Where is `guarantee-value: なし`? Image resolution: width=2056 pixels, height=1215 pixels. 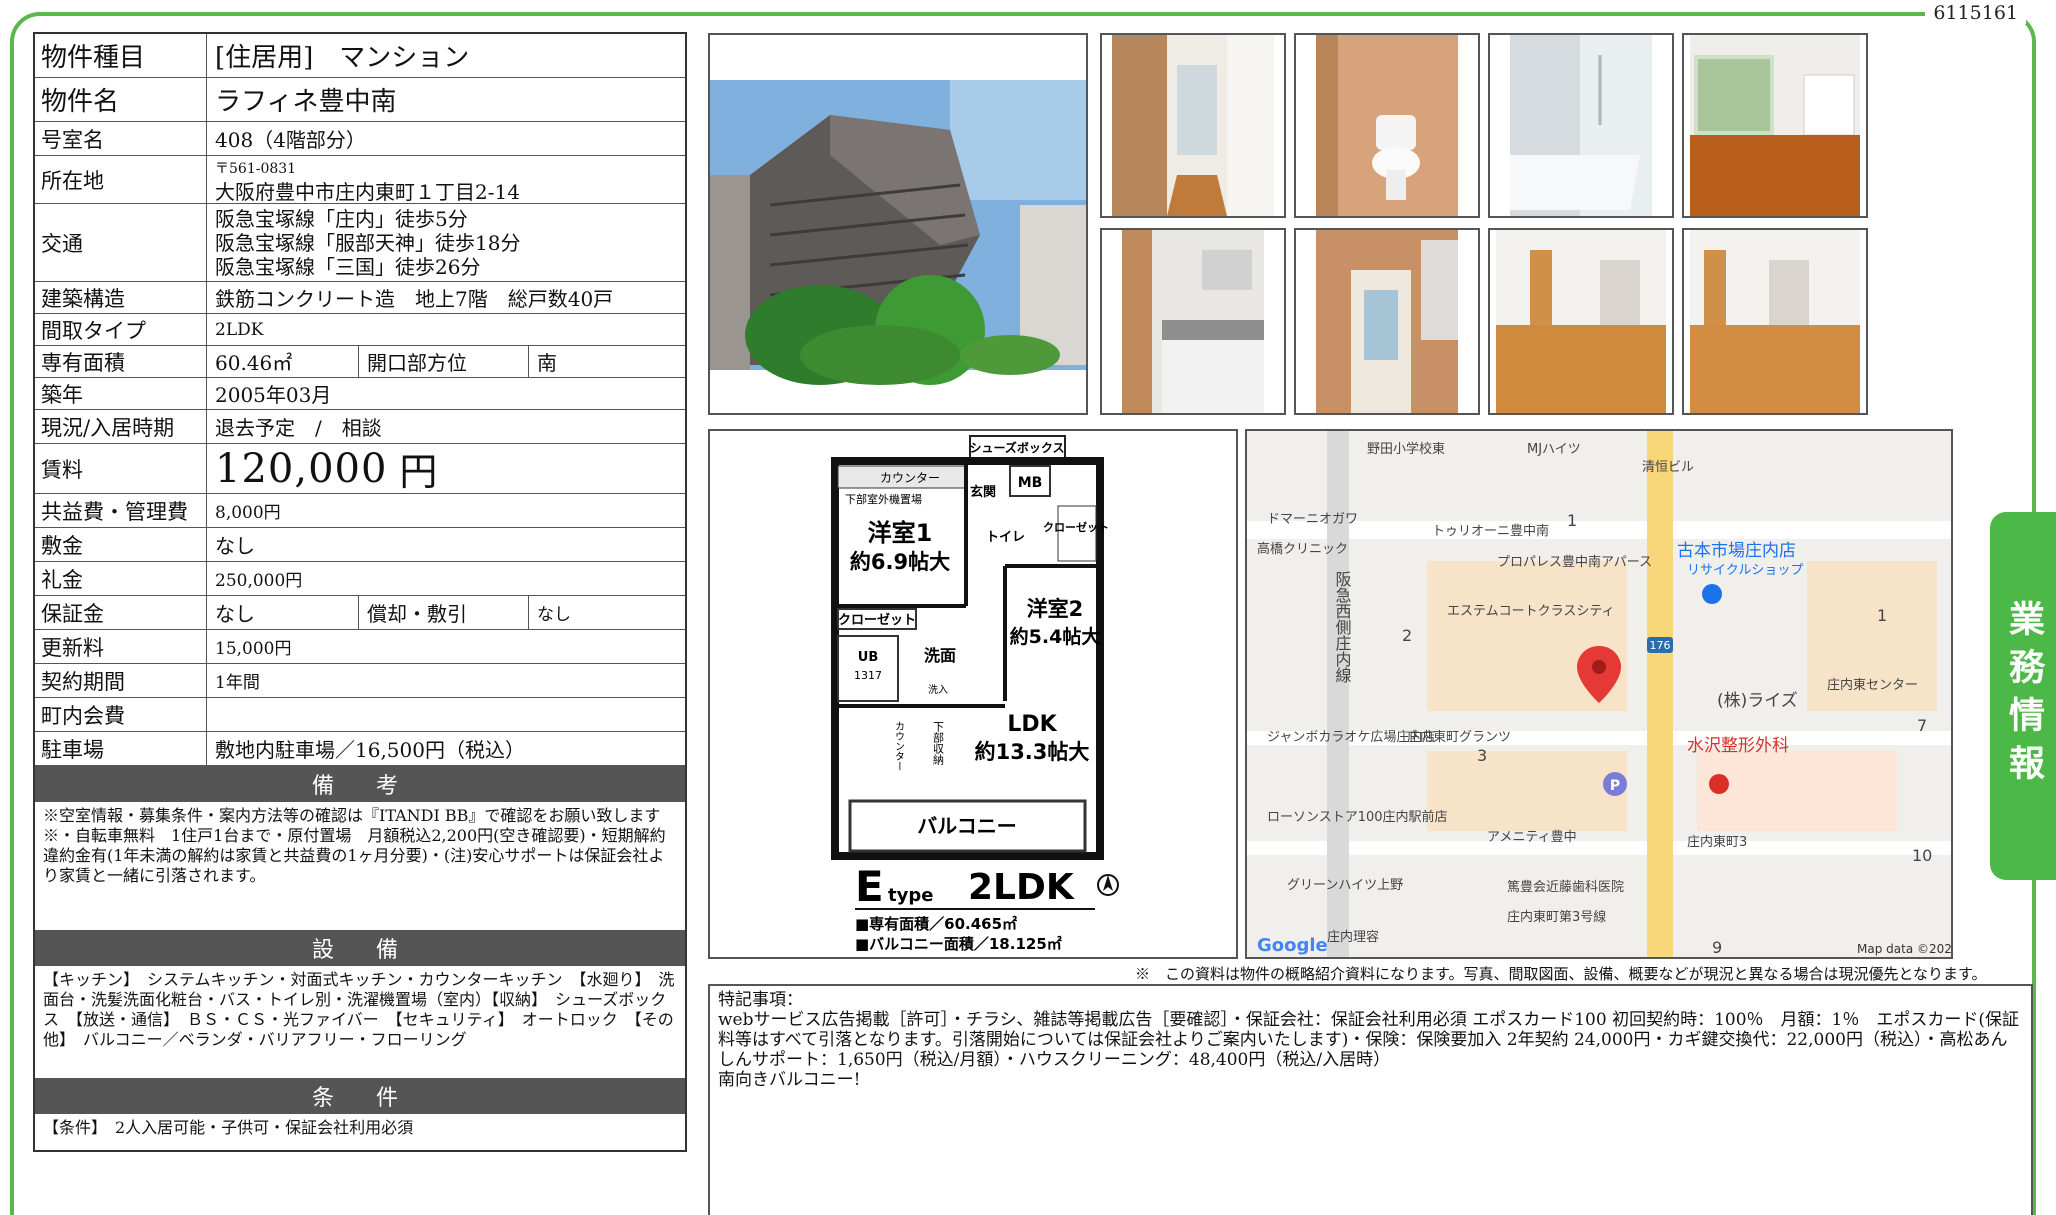 guarantee-value: なし is located at coordinates (283, 612).